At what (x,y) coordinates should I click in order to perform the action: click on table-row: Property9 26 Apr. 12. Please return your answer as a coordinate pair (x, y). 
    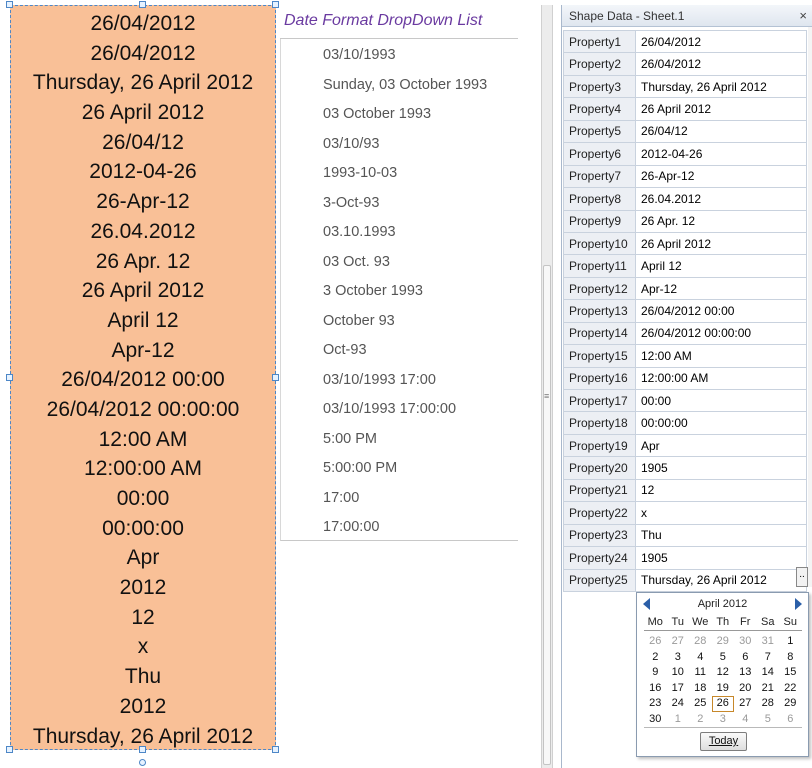
    Looking at the image, I should click on (685, 221).